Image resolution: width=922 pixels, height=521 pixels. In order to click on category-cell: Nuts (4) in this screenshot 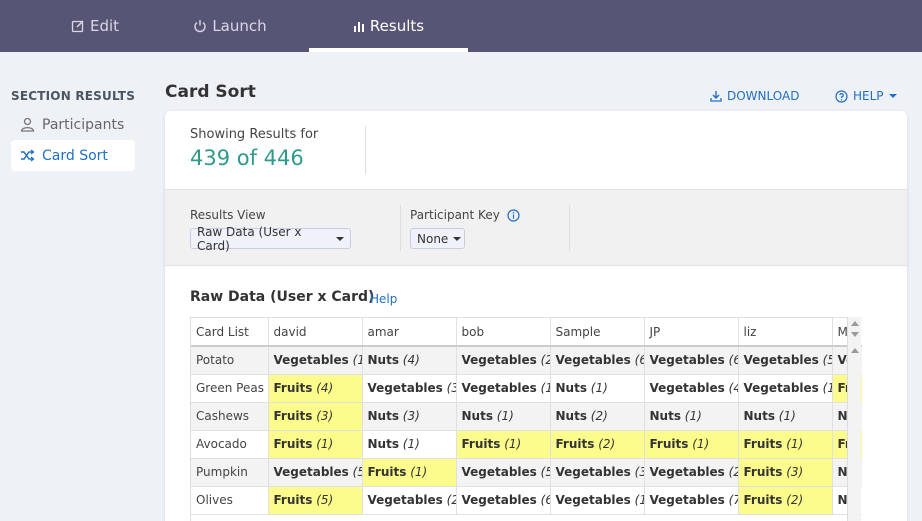, I will do `click(409, 360)`.